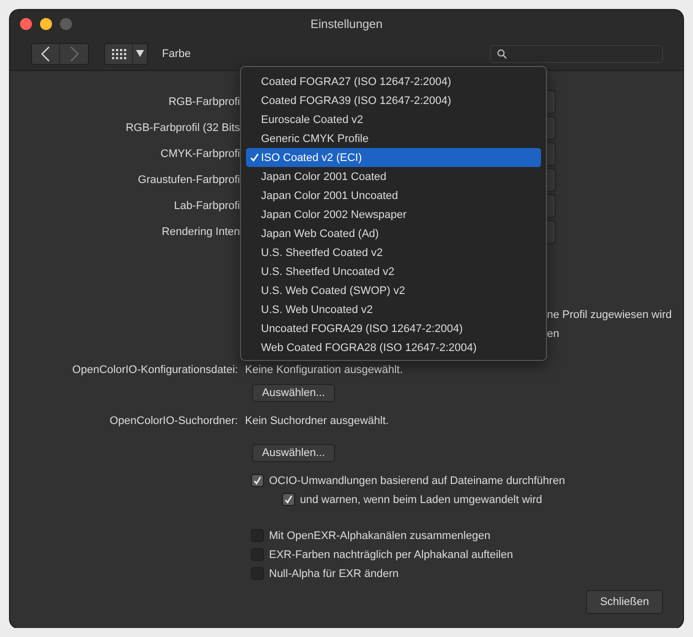 The image size is (693, 637). What do you see at coordinates (553, 334) in the screenshot?
I see `option-label: en` at bounding box center [553, 334].